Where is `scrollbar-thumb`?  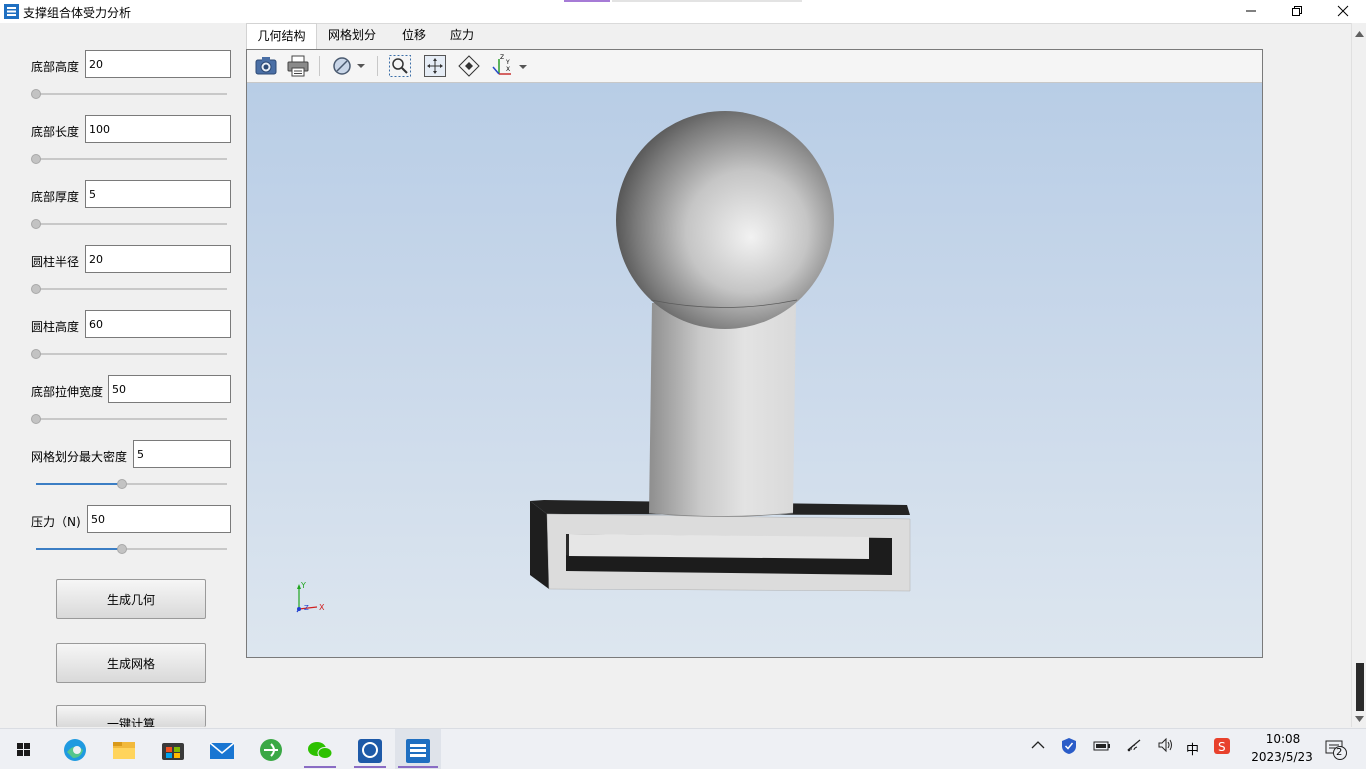
scrollbar-thumb is located at coordinates (1360, 687).